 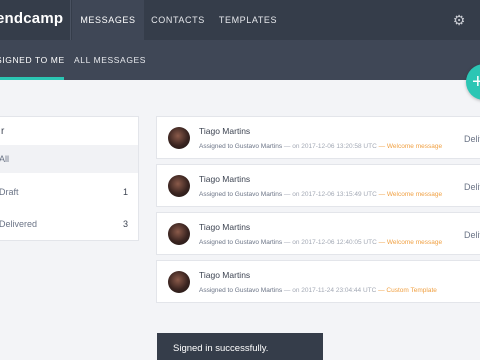 I want to click on timestamp: — on 2017-12-06 13:15:49 UTC, so click(x=330, y=194).